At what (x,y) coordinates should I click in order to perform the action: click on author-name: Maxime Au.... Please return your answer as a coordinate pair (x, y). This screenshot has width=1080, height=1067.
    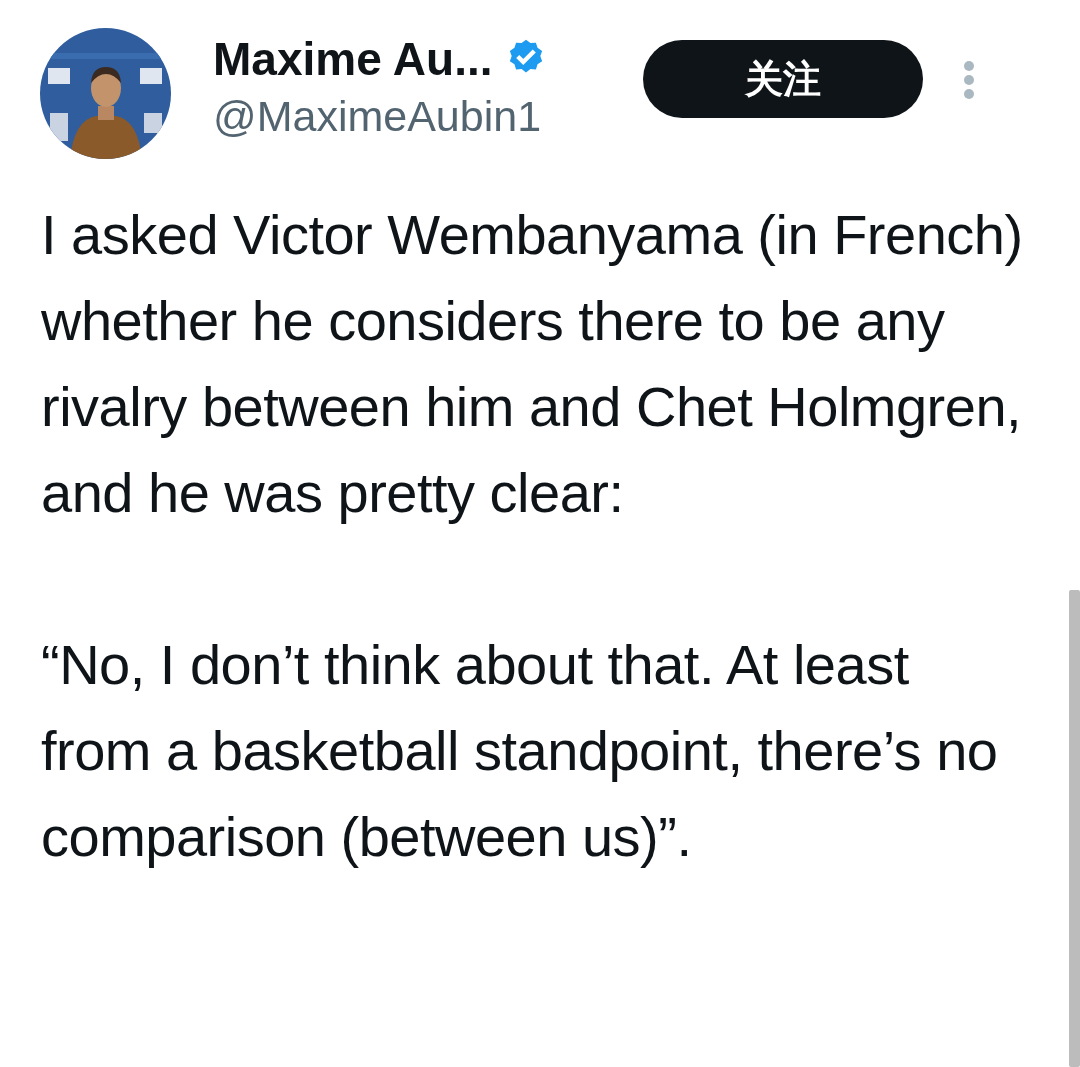
    Looking at the image, I should click on (353, 59).